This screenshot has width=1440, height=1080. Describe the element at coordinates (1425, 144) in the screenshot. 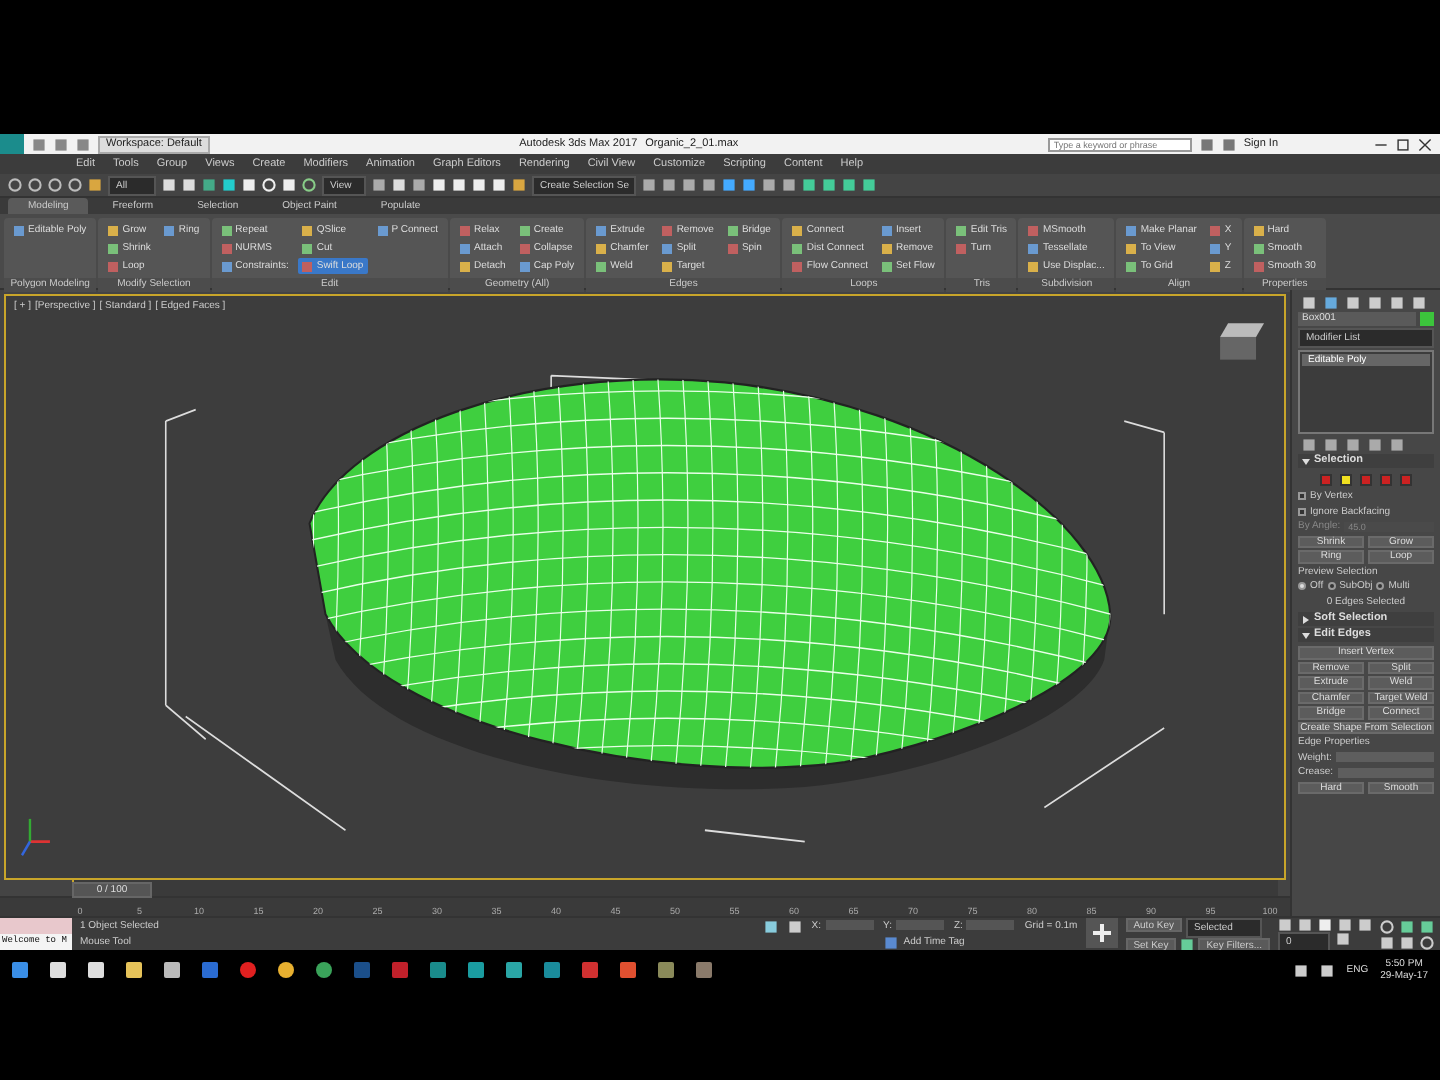

I see `close-icon` at that location.